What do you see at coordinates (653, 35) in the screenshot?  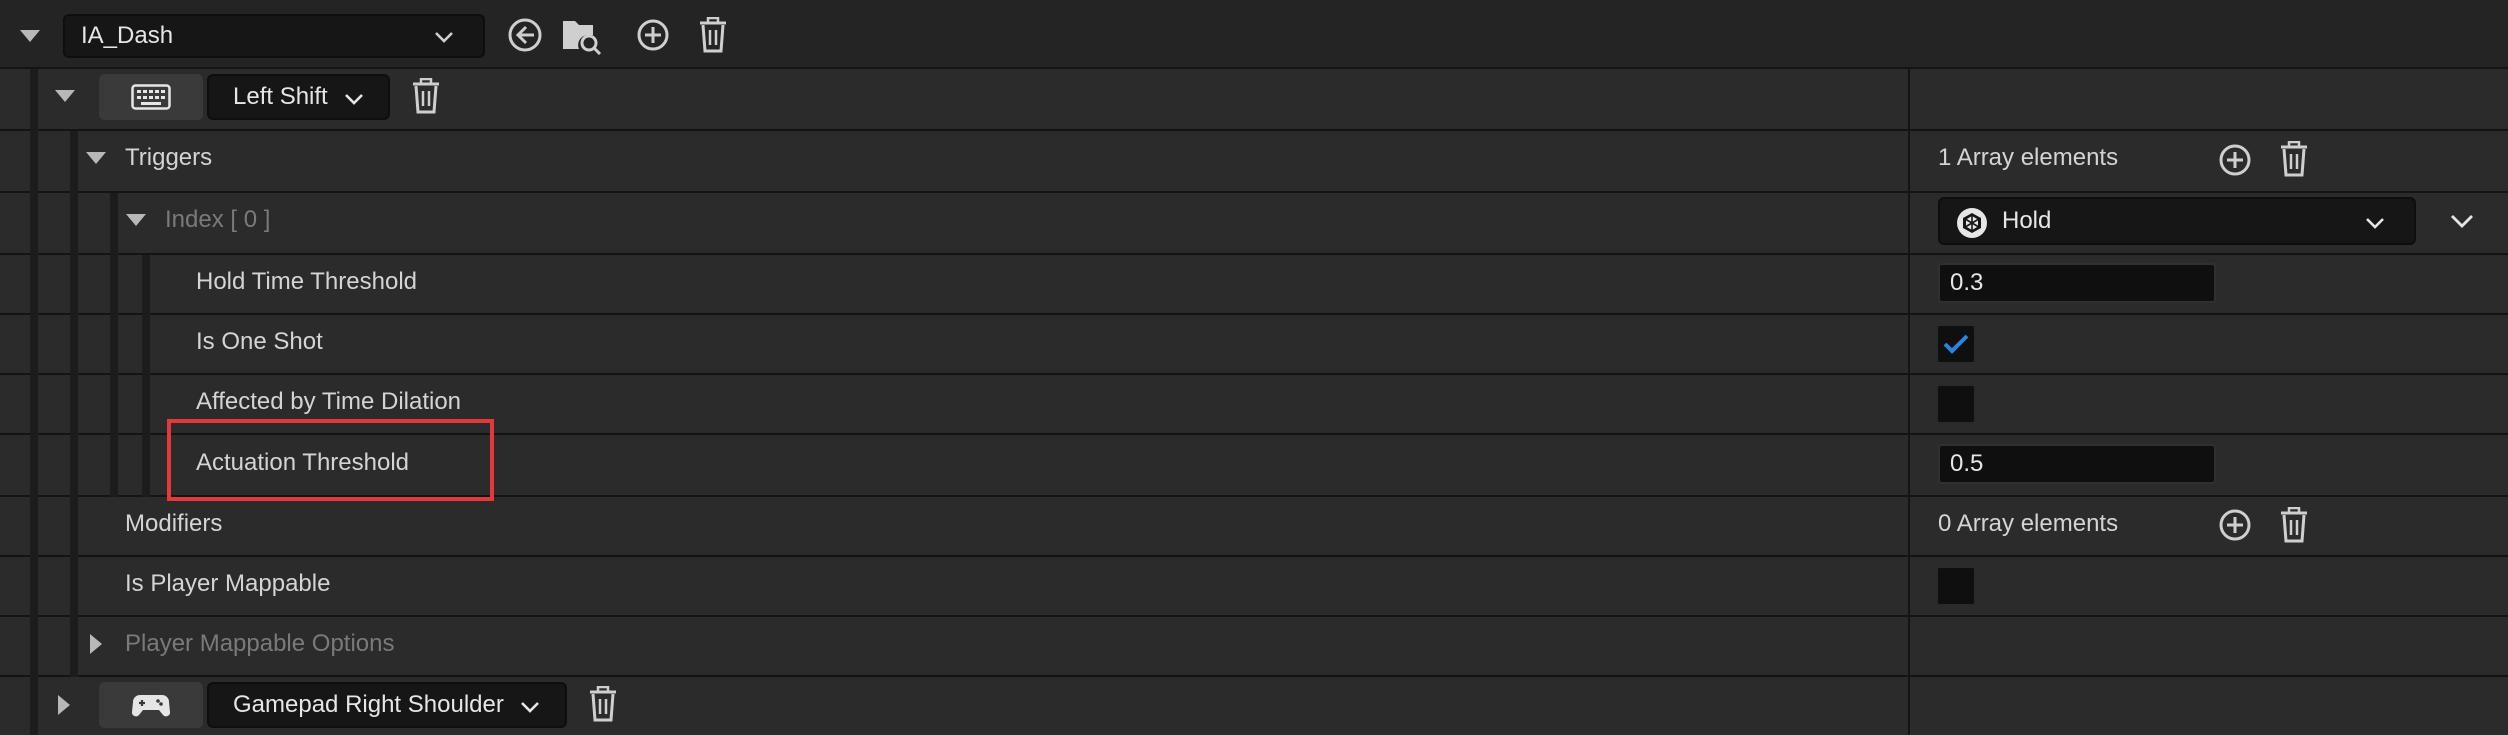 I see `add-icon` at bounding box center [653, 35].